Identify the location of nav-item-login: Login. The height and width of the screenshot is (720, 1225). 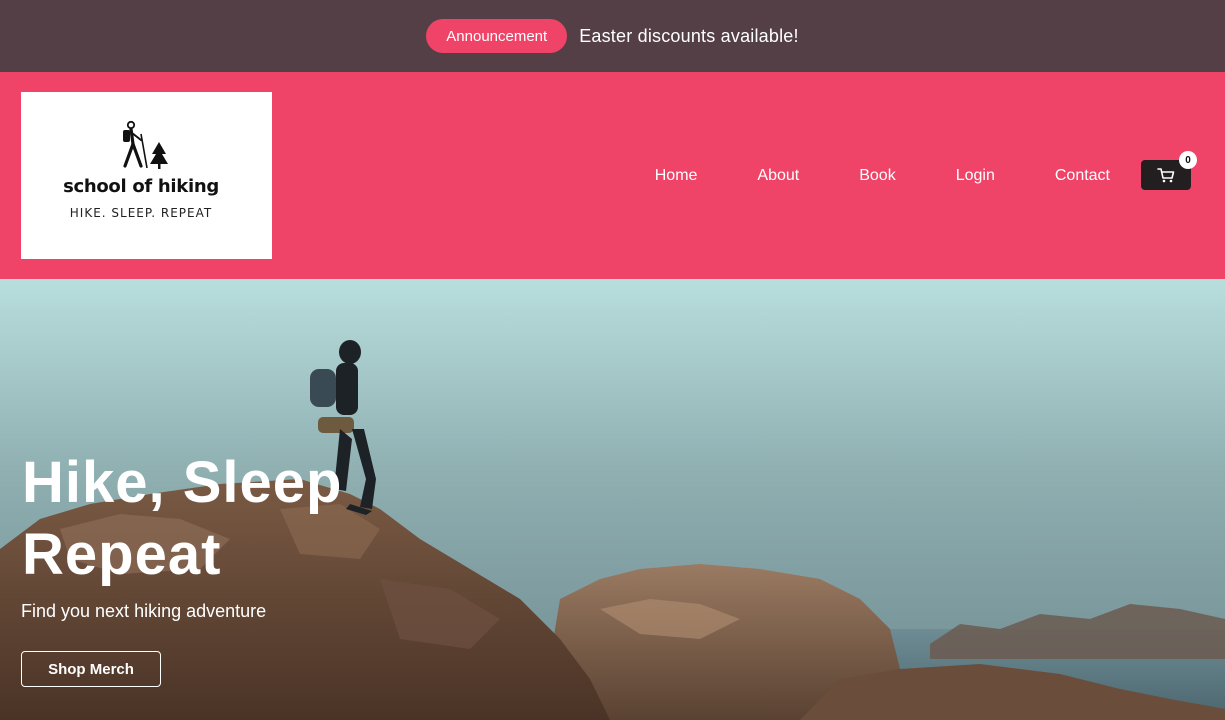
(975, 176).